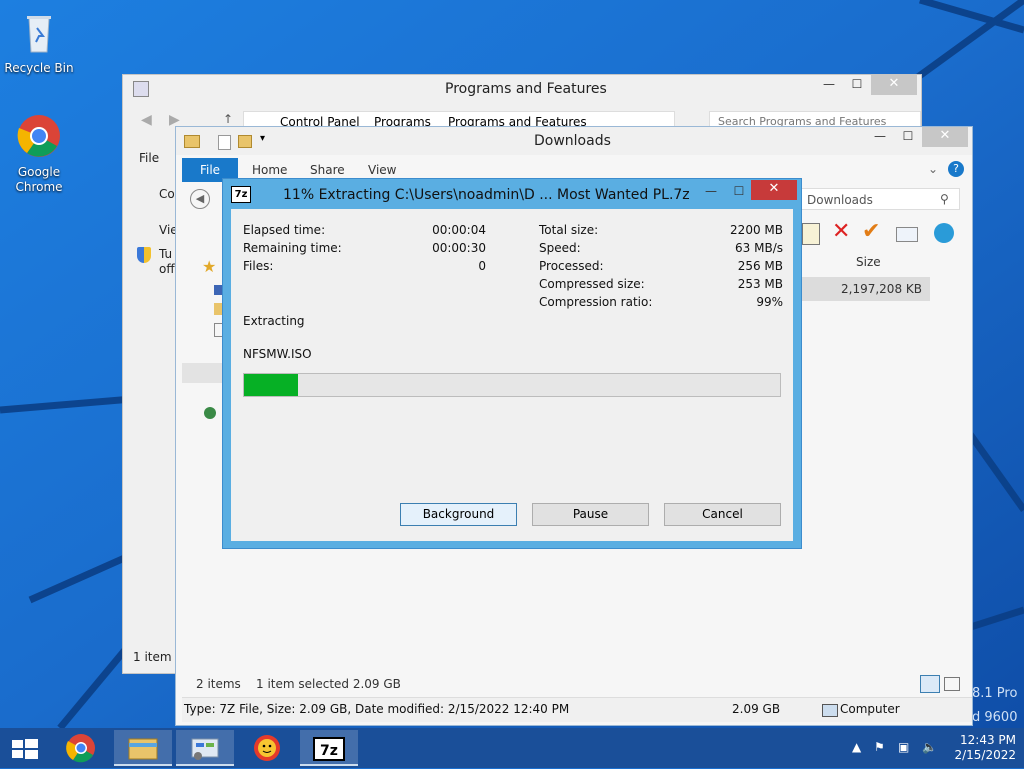 The image size is (1024, 769). What do you see at coordinates (144, 255) in the screenshot?
I see `shield-icon` at bounding box center [144, 255].